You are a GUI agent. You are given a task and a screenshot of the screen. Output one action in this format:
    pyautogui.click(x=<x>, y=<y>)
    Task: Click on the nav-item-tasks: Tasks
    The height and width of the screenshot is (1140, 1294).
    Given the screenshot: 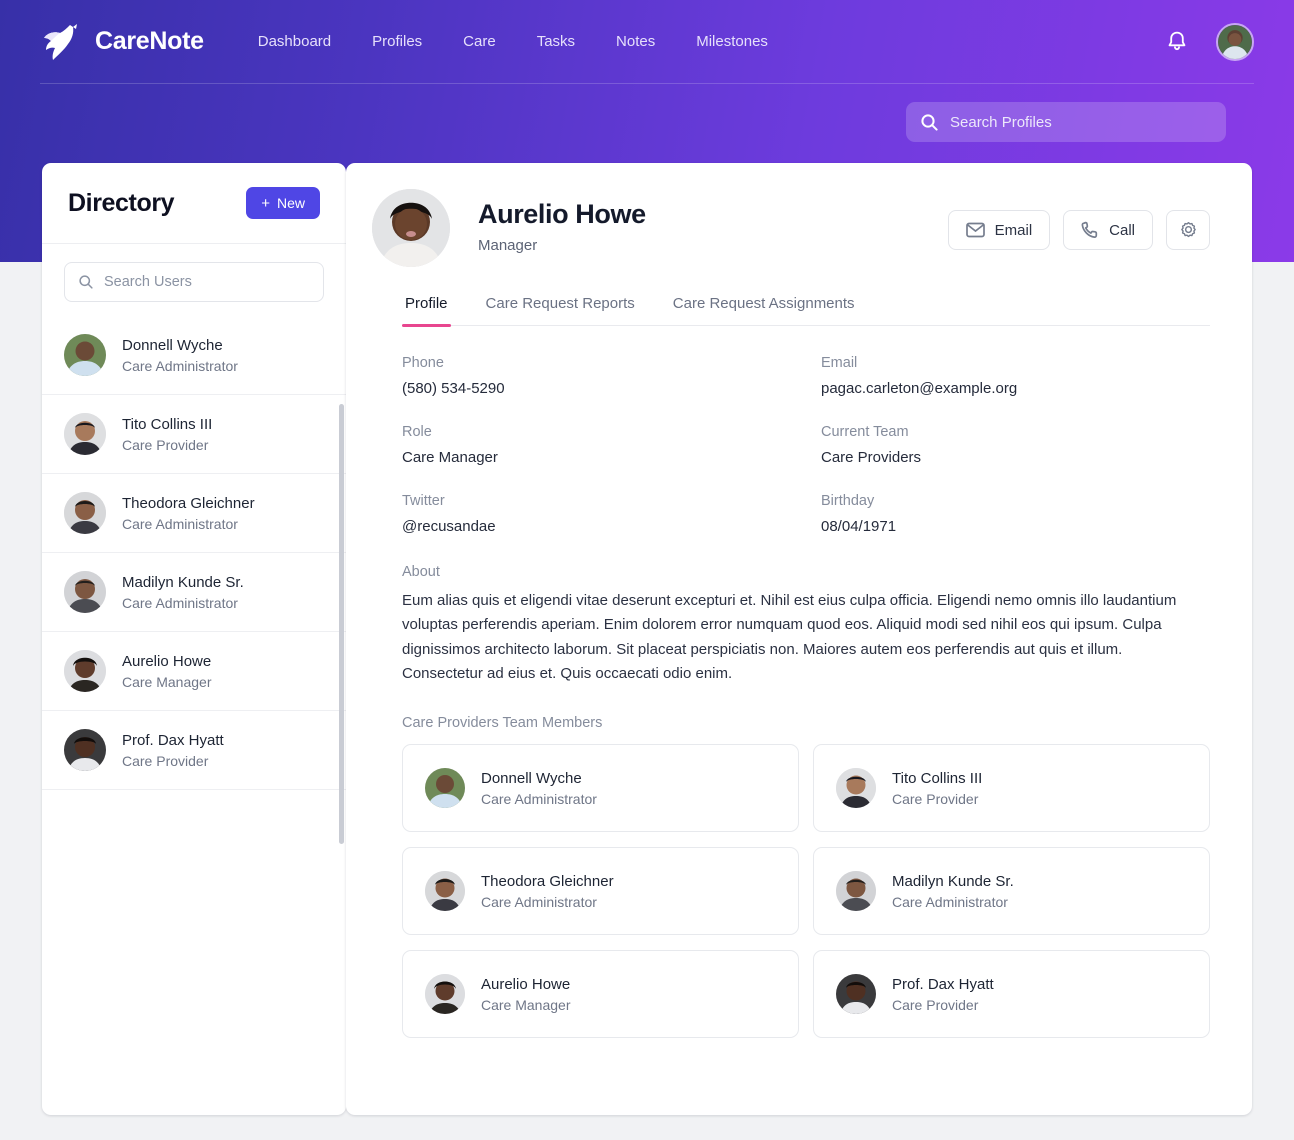 What is the action you would take?
    pyautogui.click(x=556, y=41)
    